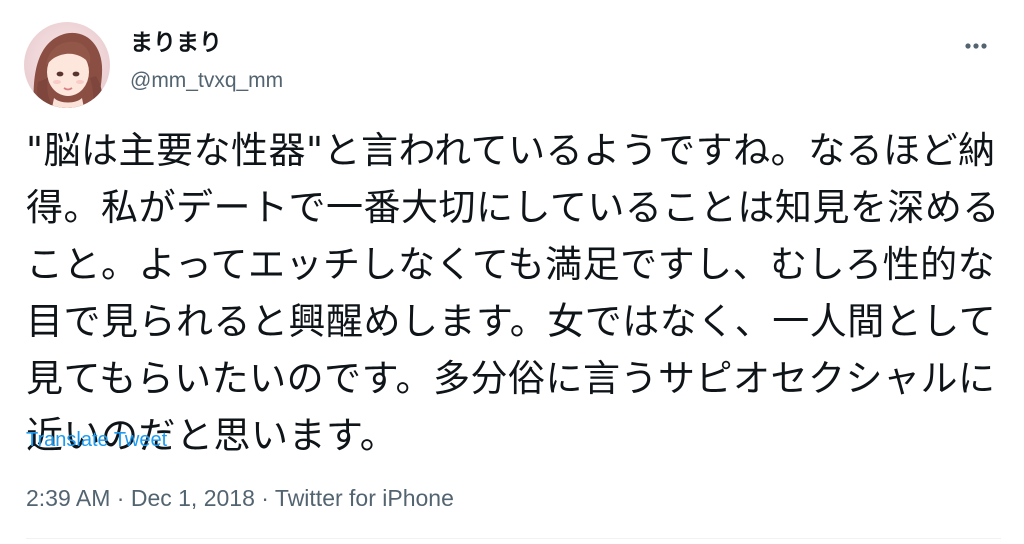 The width and height of the screenshot is (1024, 544). Describe the element at coordinates (68, 498) in the screenshot. I see `tweet-time: 2:39 AM` at that location.